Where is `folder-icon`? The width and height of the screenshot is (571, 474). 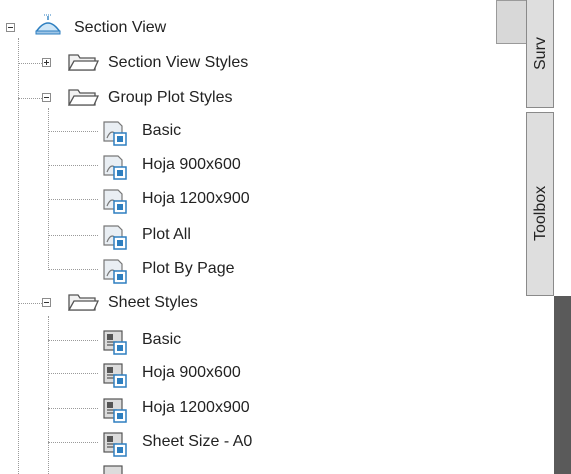
folder-icon is located at coordinates (83, 64).